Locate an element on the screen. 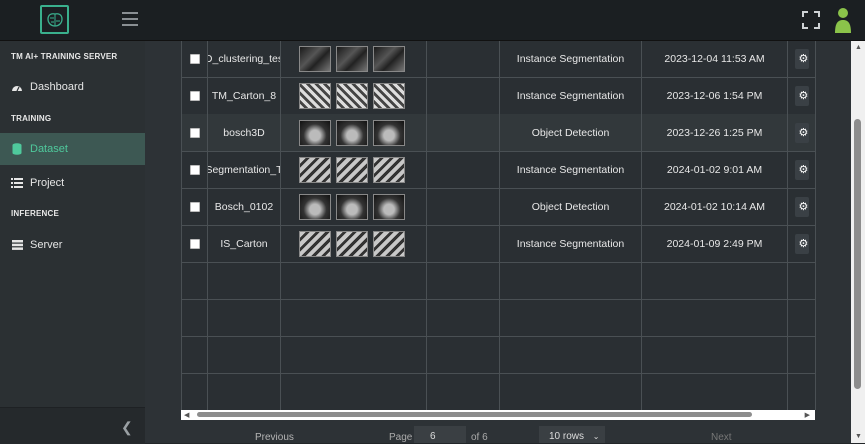 This screenshot has width=865, height=444. sidebar-item-server: Server is located at coordinates (72, 245).